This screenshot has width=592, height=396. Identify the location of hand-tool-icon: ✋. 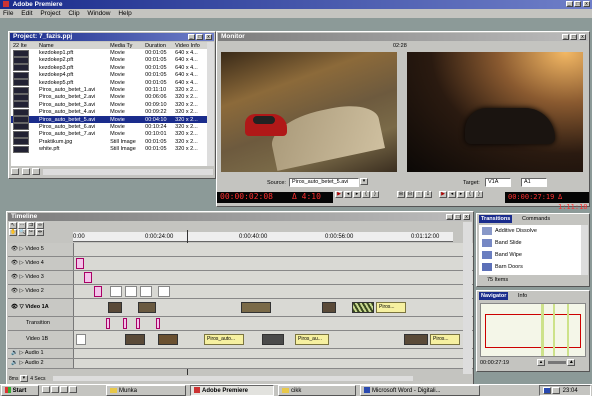
(13, 233).